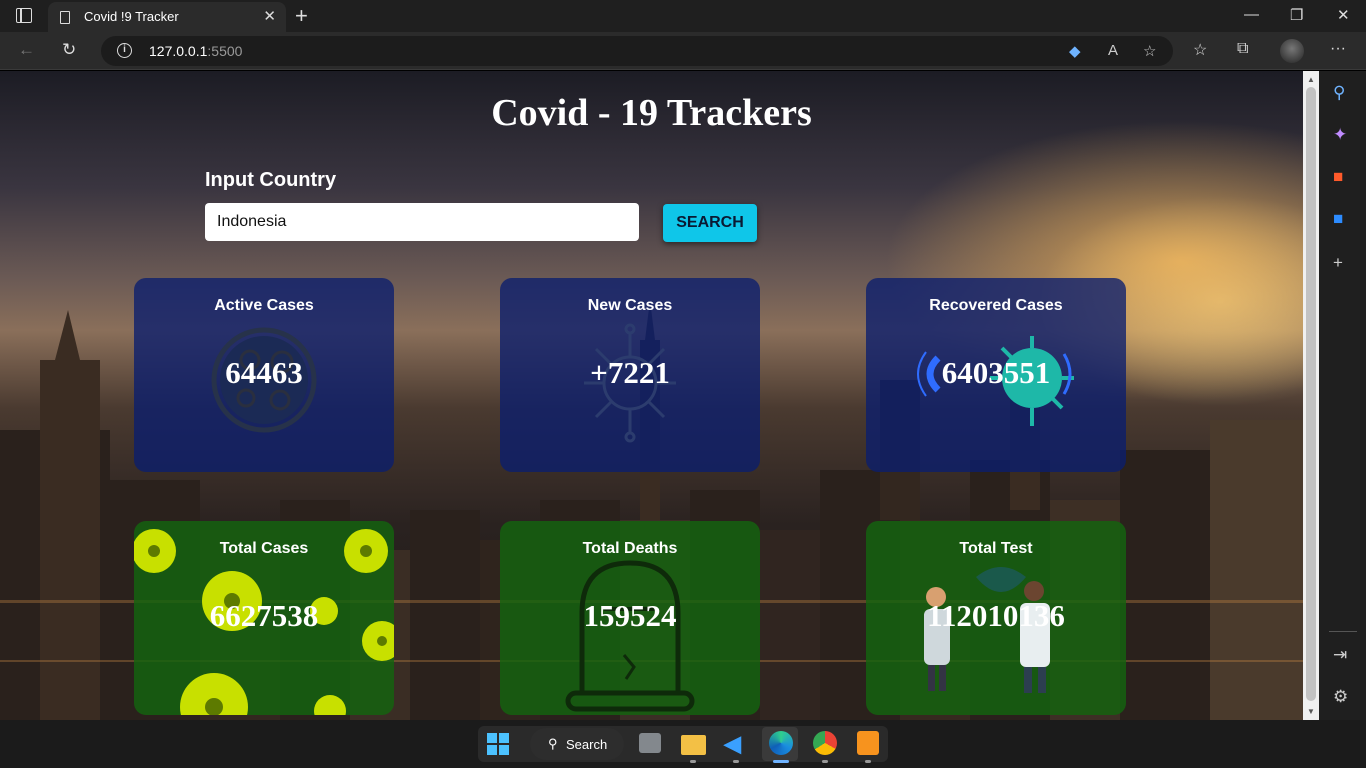  Describe the element at coordinates (1242, 49) in the screenshot. I see `collections-icon: ⧉` at that location.